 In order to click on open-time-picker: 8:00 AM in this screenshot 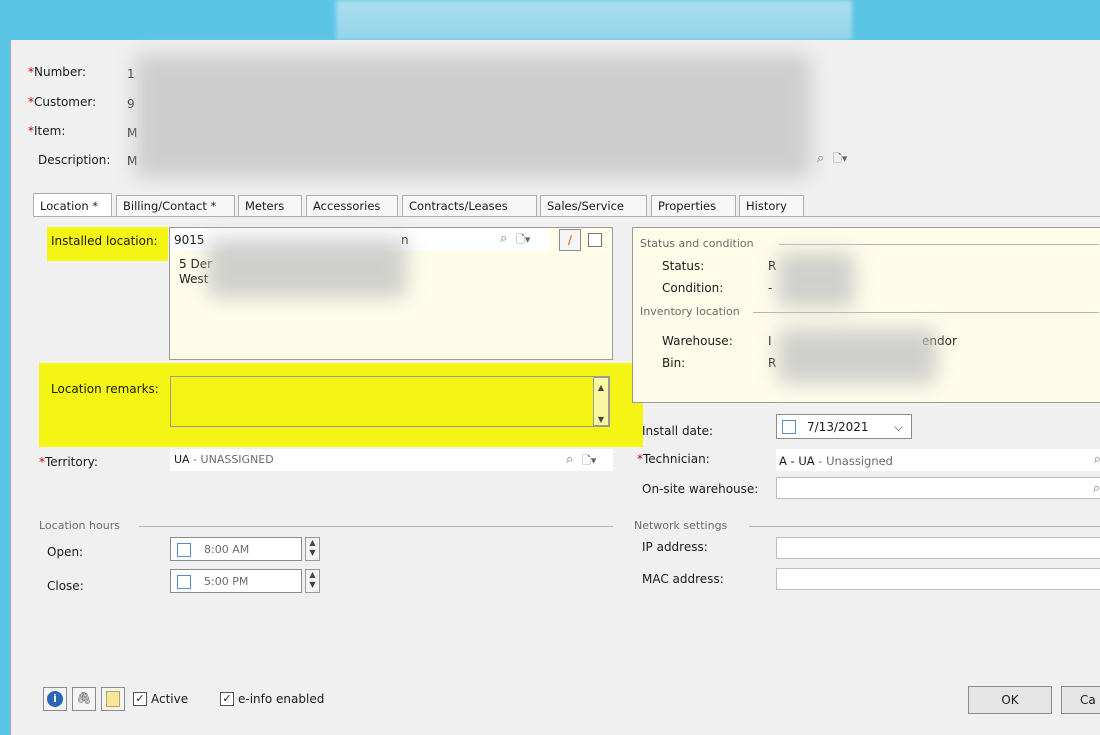, I will do `click(236, 549)`.